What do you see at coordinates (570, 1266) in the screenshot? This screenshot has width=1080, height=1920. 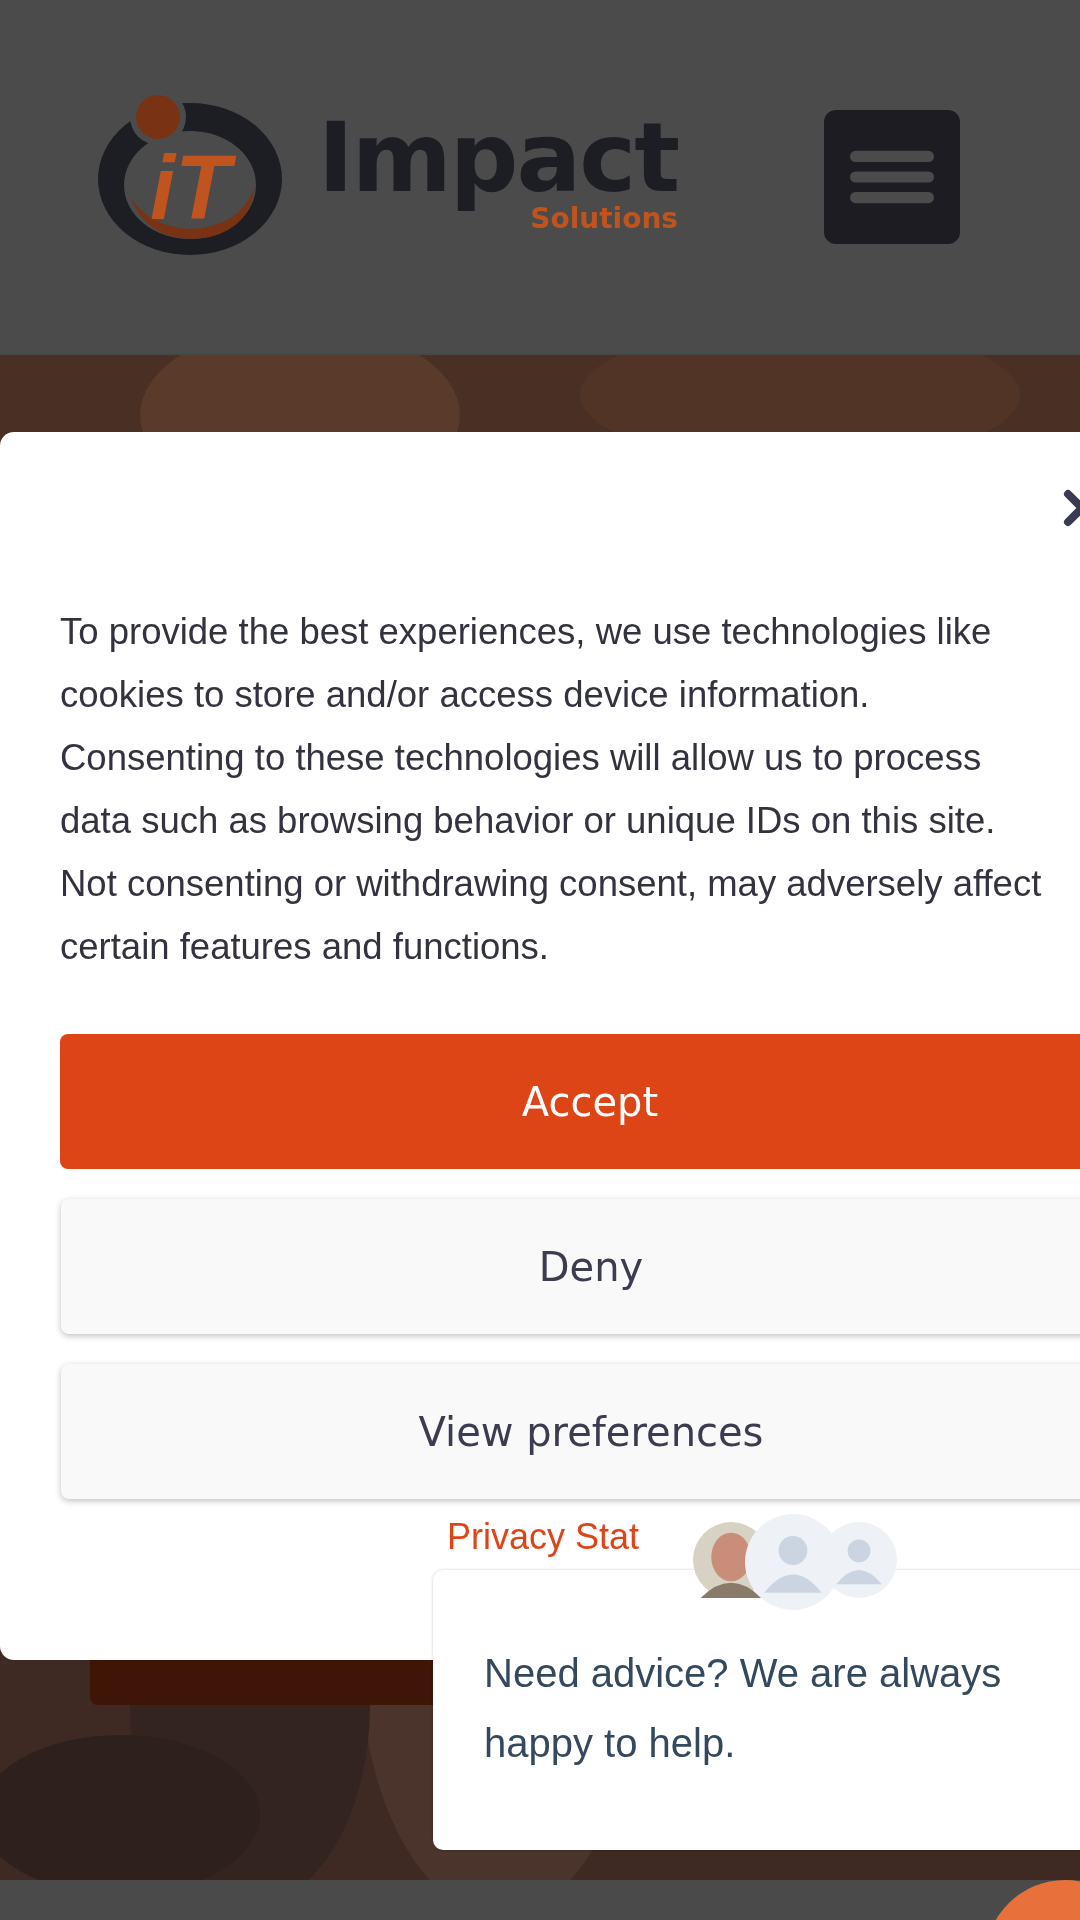 I see `consent-button: Deny` at bounding box center [570, 1266].